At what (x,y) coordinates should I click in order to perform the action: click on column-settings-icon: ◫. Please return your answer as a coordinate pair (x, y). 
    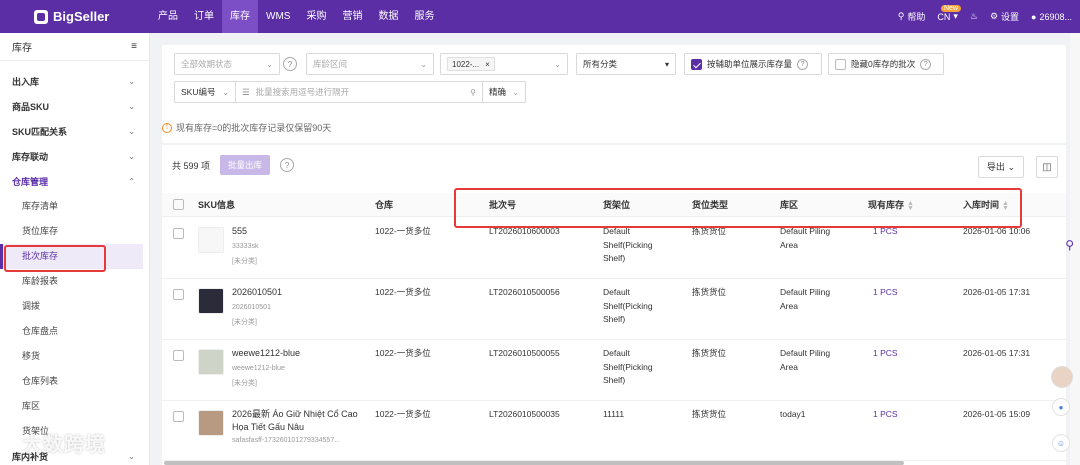
    Looking at the image, I should click on (1047, 167).